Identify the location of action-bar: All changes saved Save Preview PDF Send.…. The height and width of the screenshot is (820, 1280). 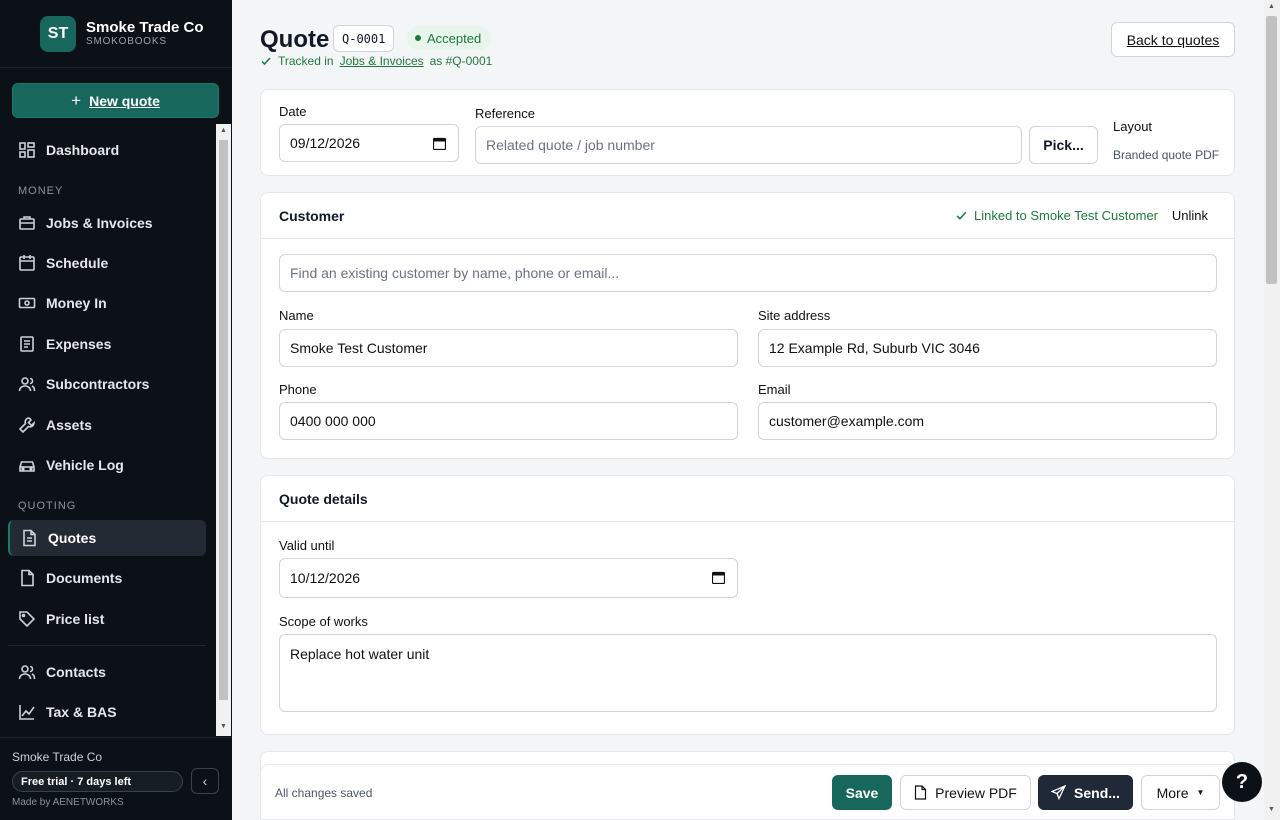
(747, 792).